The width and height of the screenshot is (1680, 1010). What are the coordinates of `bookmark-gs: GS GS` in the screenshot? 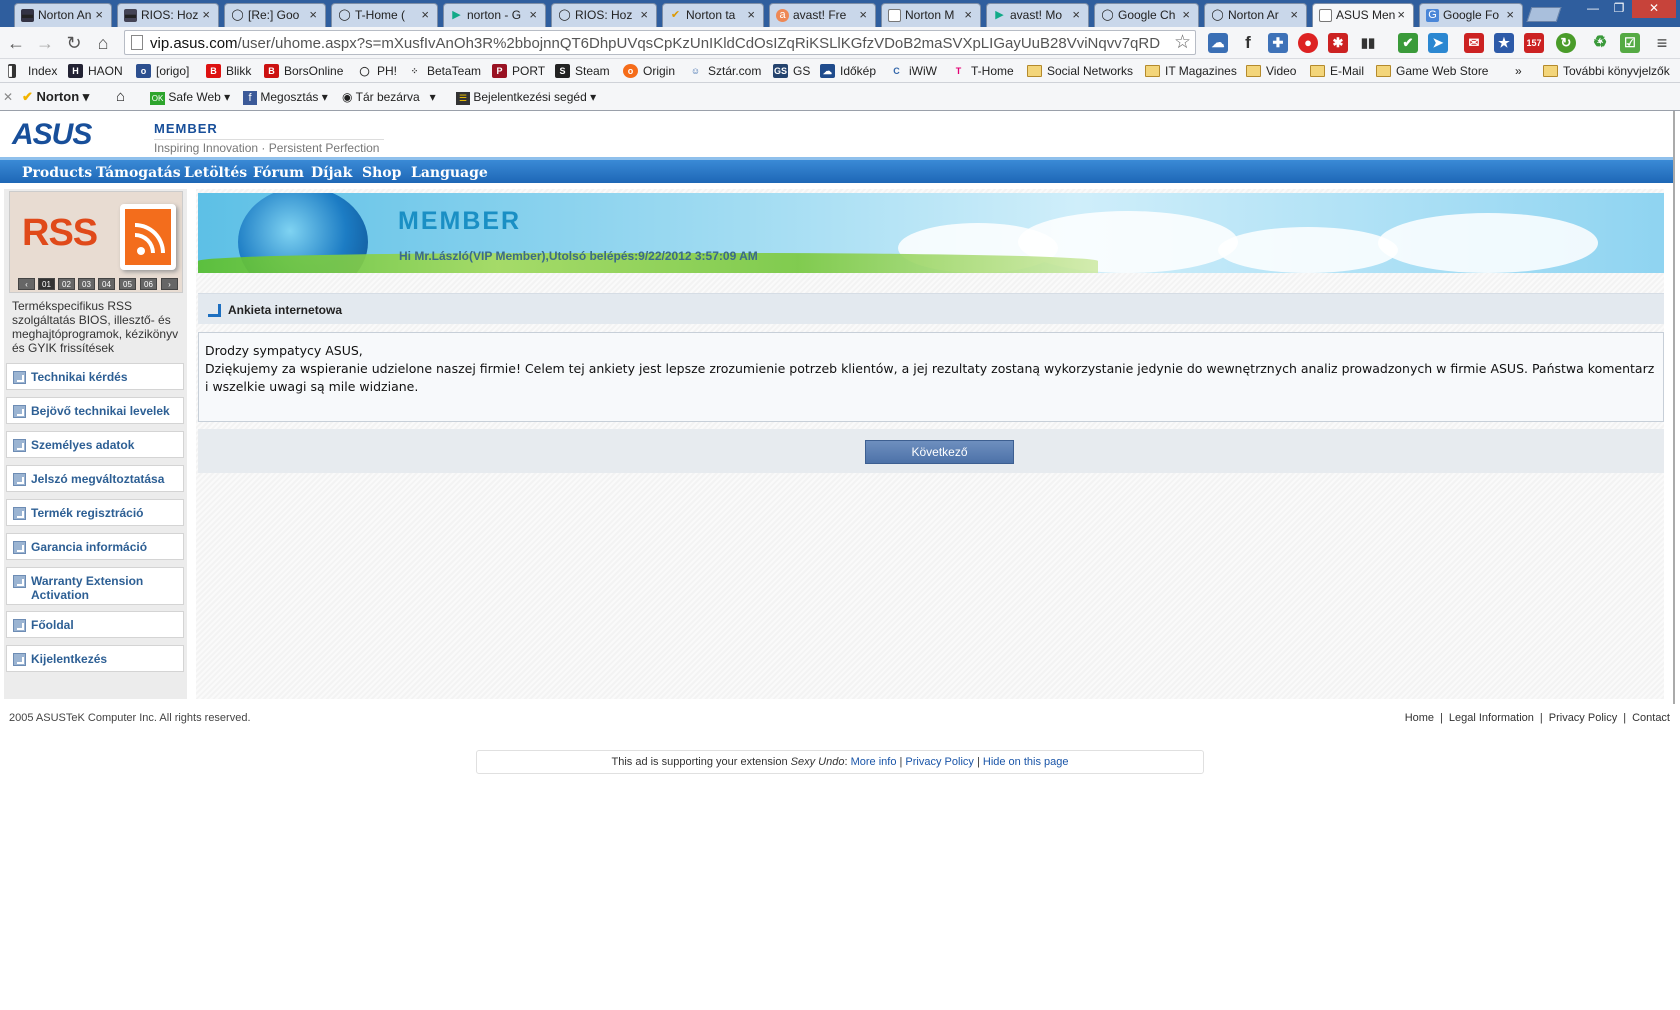 It's located at (791, 71).